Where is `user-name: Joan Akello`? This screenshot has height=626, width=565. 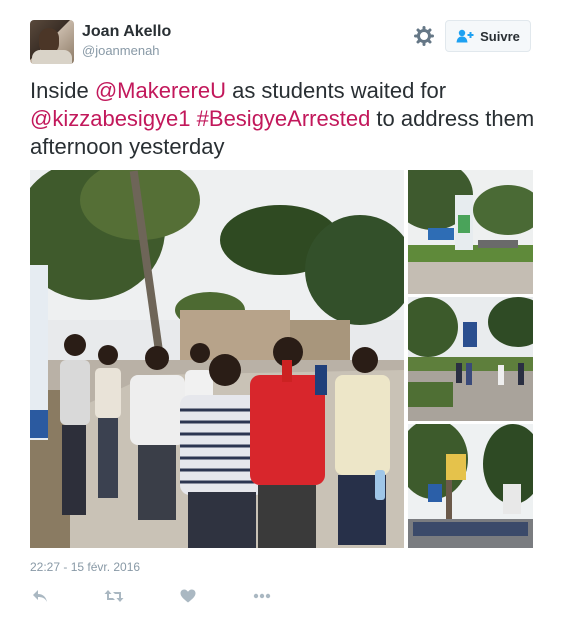 user-name: Joan Akello is located at coordinates (126, 32).